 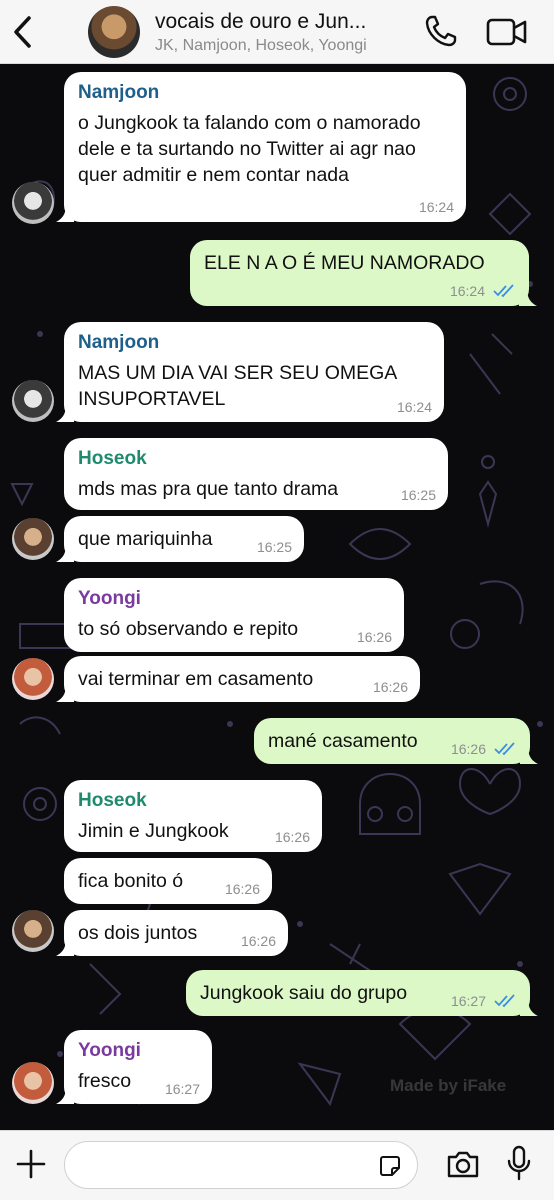 I want to click on message-bubble: Jungkook saiu do grupo 16:27, so click(x=362, y=993).